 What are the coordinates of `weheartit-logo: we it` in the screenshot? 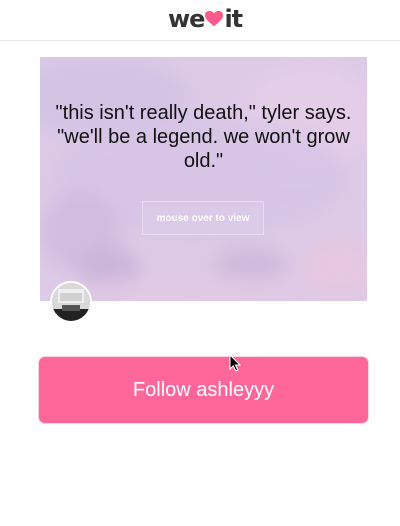 It's located at (205, 19).